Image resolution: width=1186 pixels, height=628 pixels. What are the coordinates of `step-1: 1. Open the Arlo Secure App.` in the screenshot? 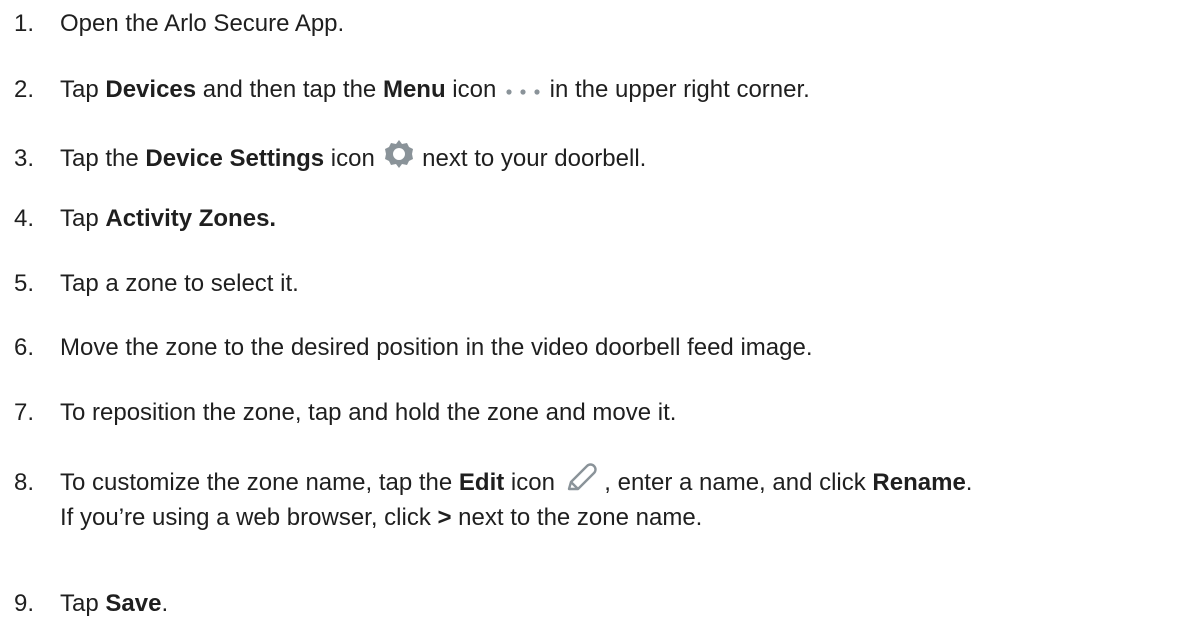 It's located at (179, 24).